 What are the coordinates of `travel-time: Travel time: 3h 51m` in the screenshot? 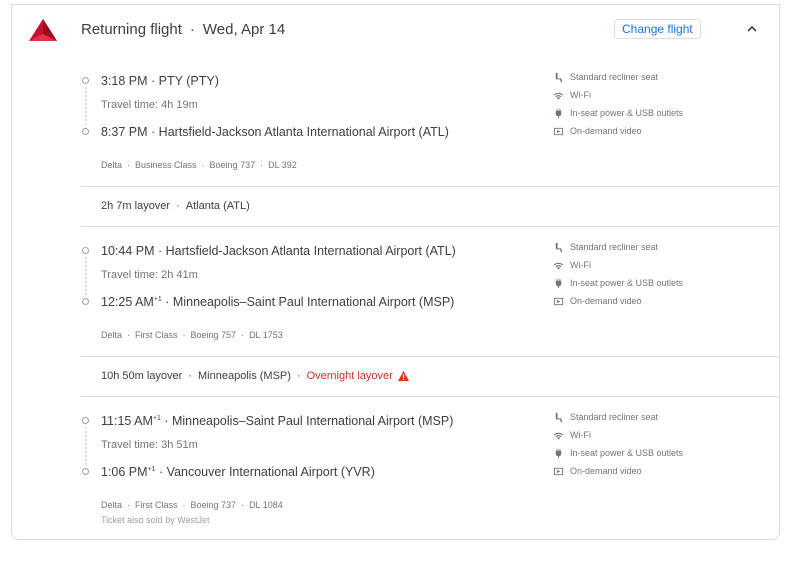 It's located at (149, 445).